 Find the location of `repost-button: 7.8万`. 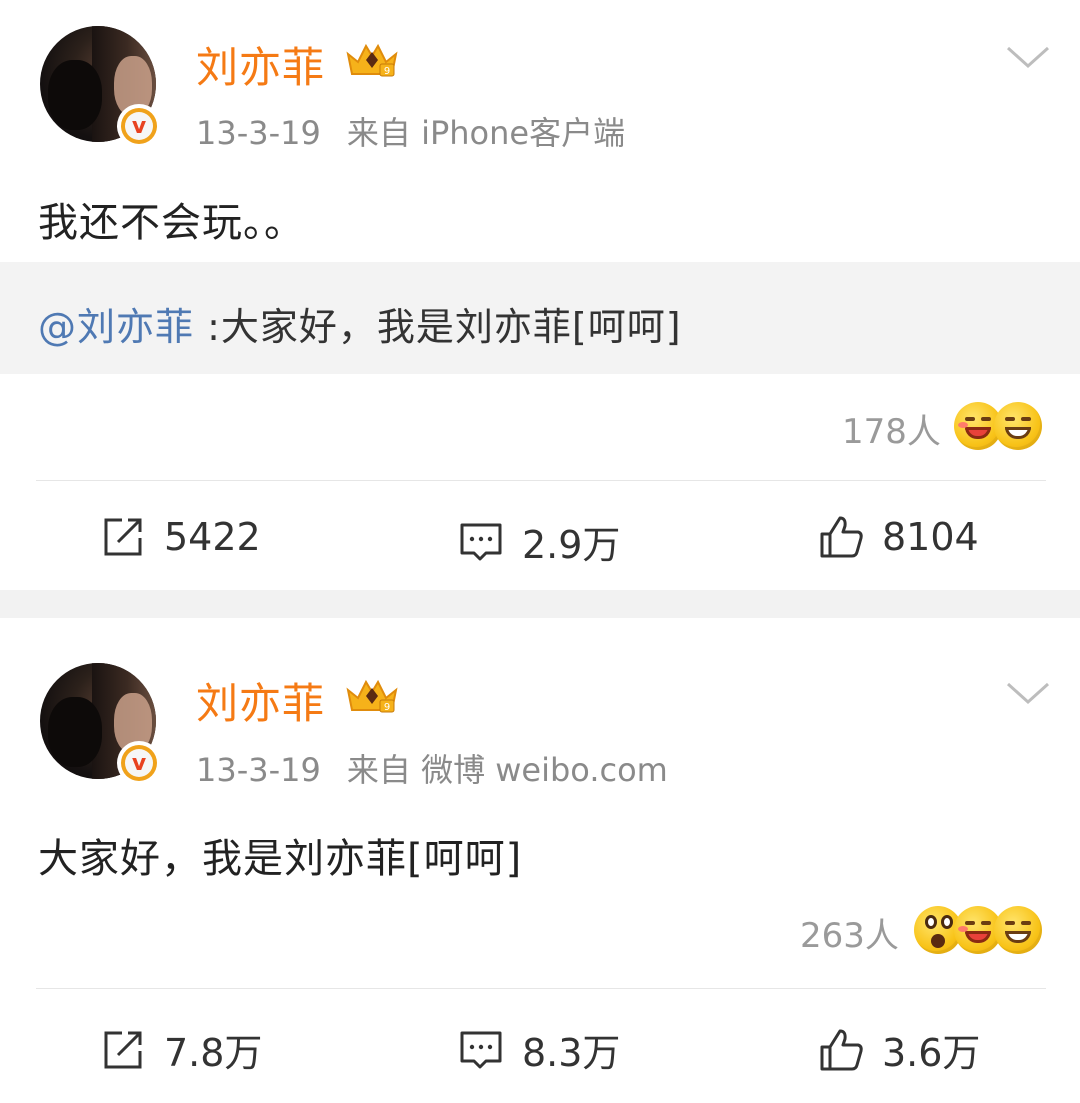

repost-button: 7.8万 is located at coordinates (181, 1049).